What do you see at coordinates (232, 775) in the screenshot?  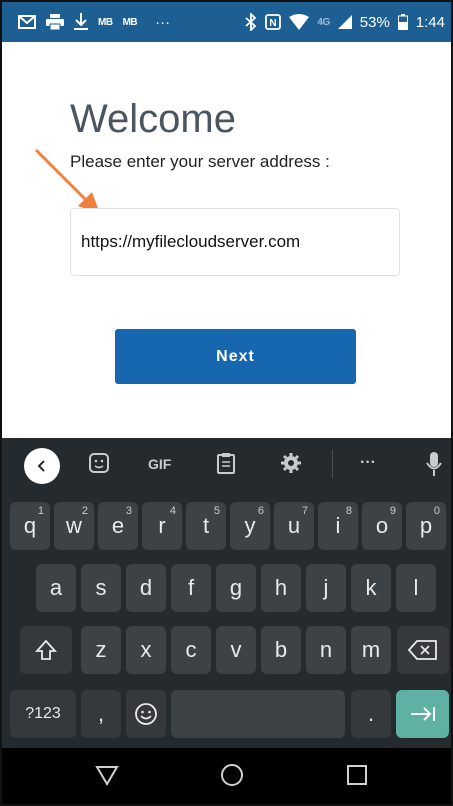 I see `home-circle-icon` at bounding box center [232, 775].